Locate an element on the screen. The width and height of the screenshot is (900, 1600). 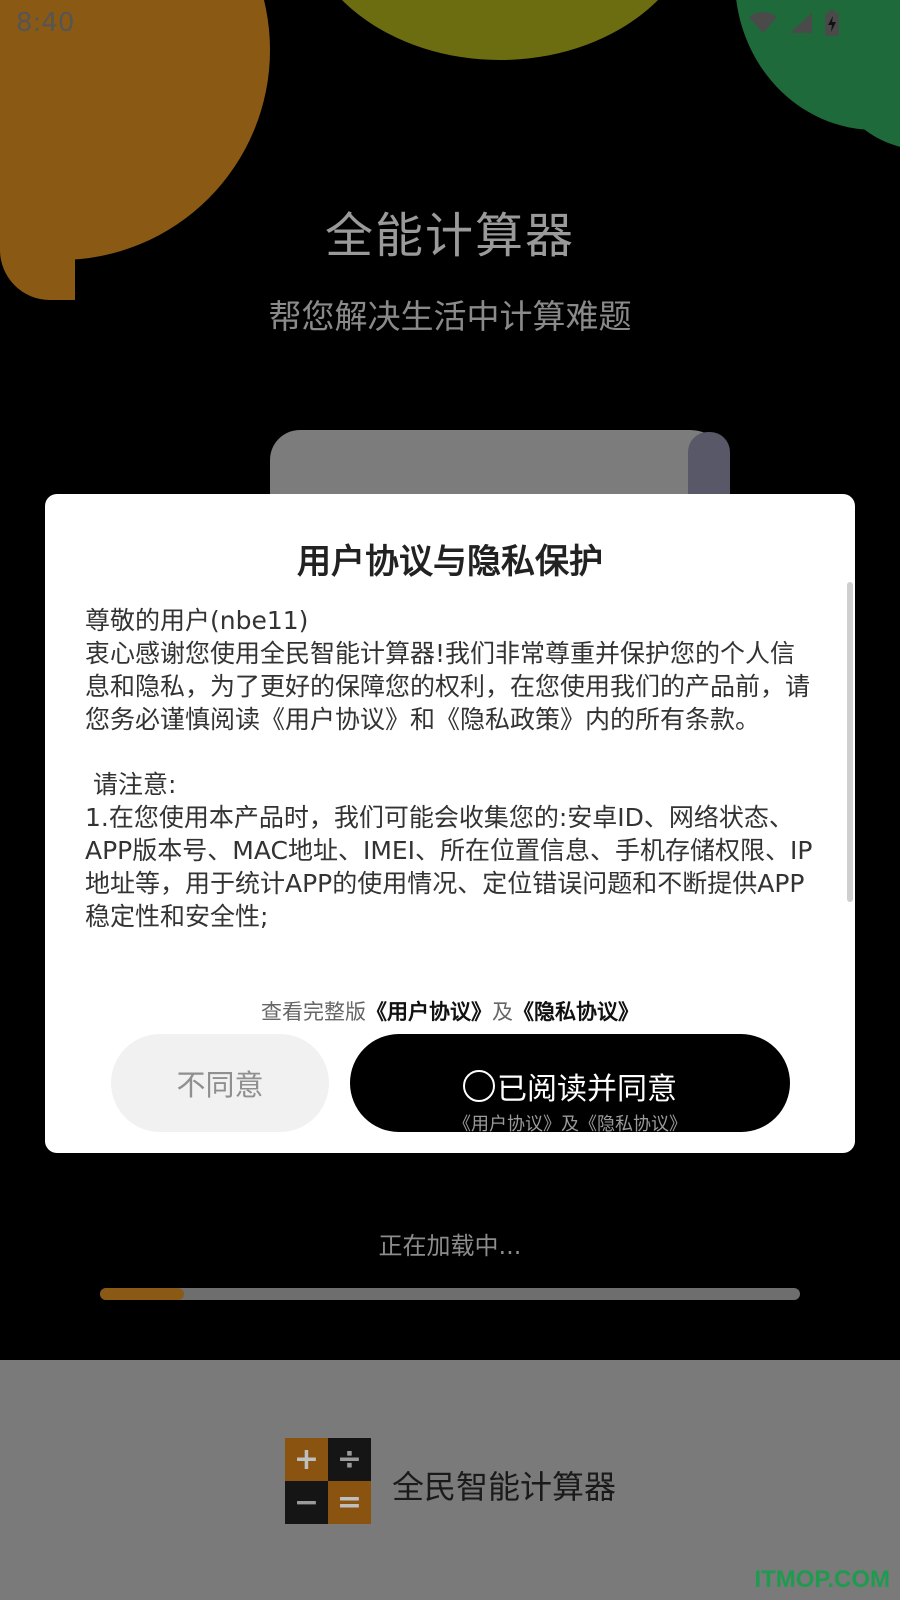
logo-plus-icon: + is located at coordinates (306, 1459).